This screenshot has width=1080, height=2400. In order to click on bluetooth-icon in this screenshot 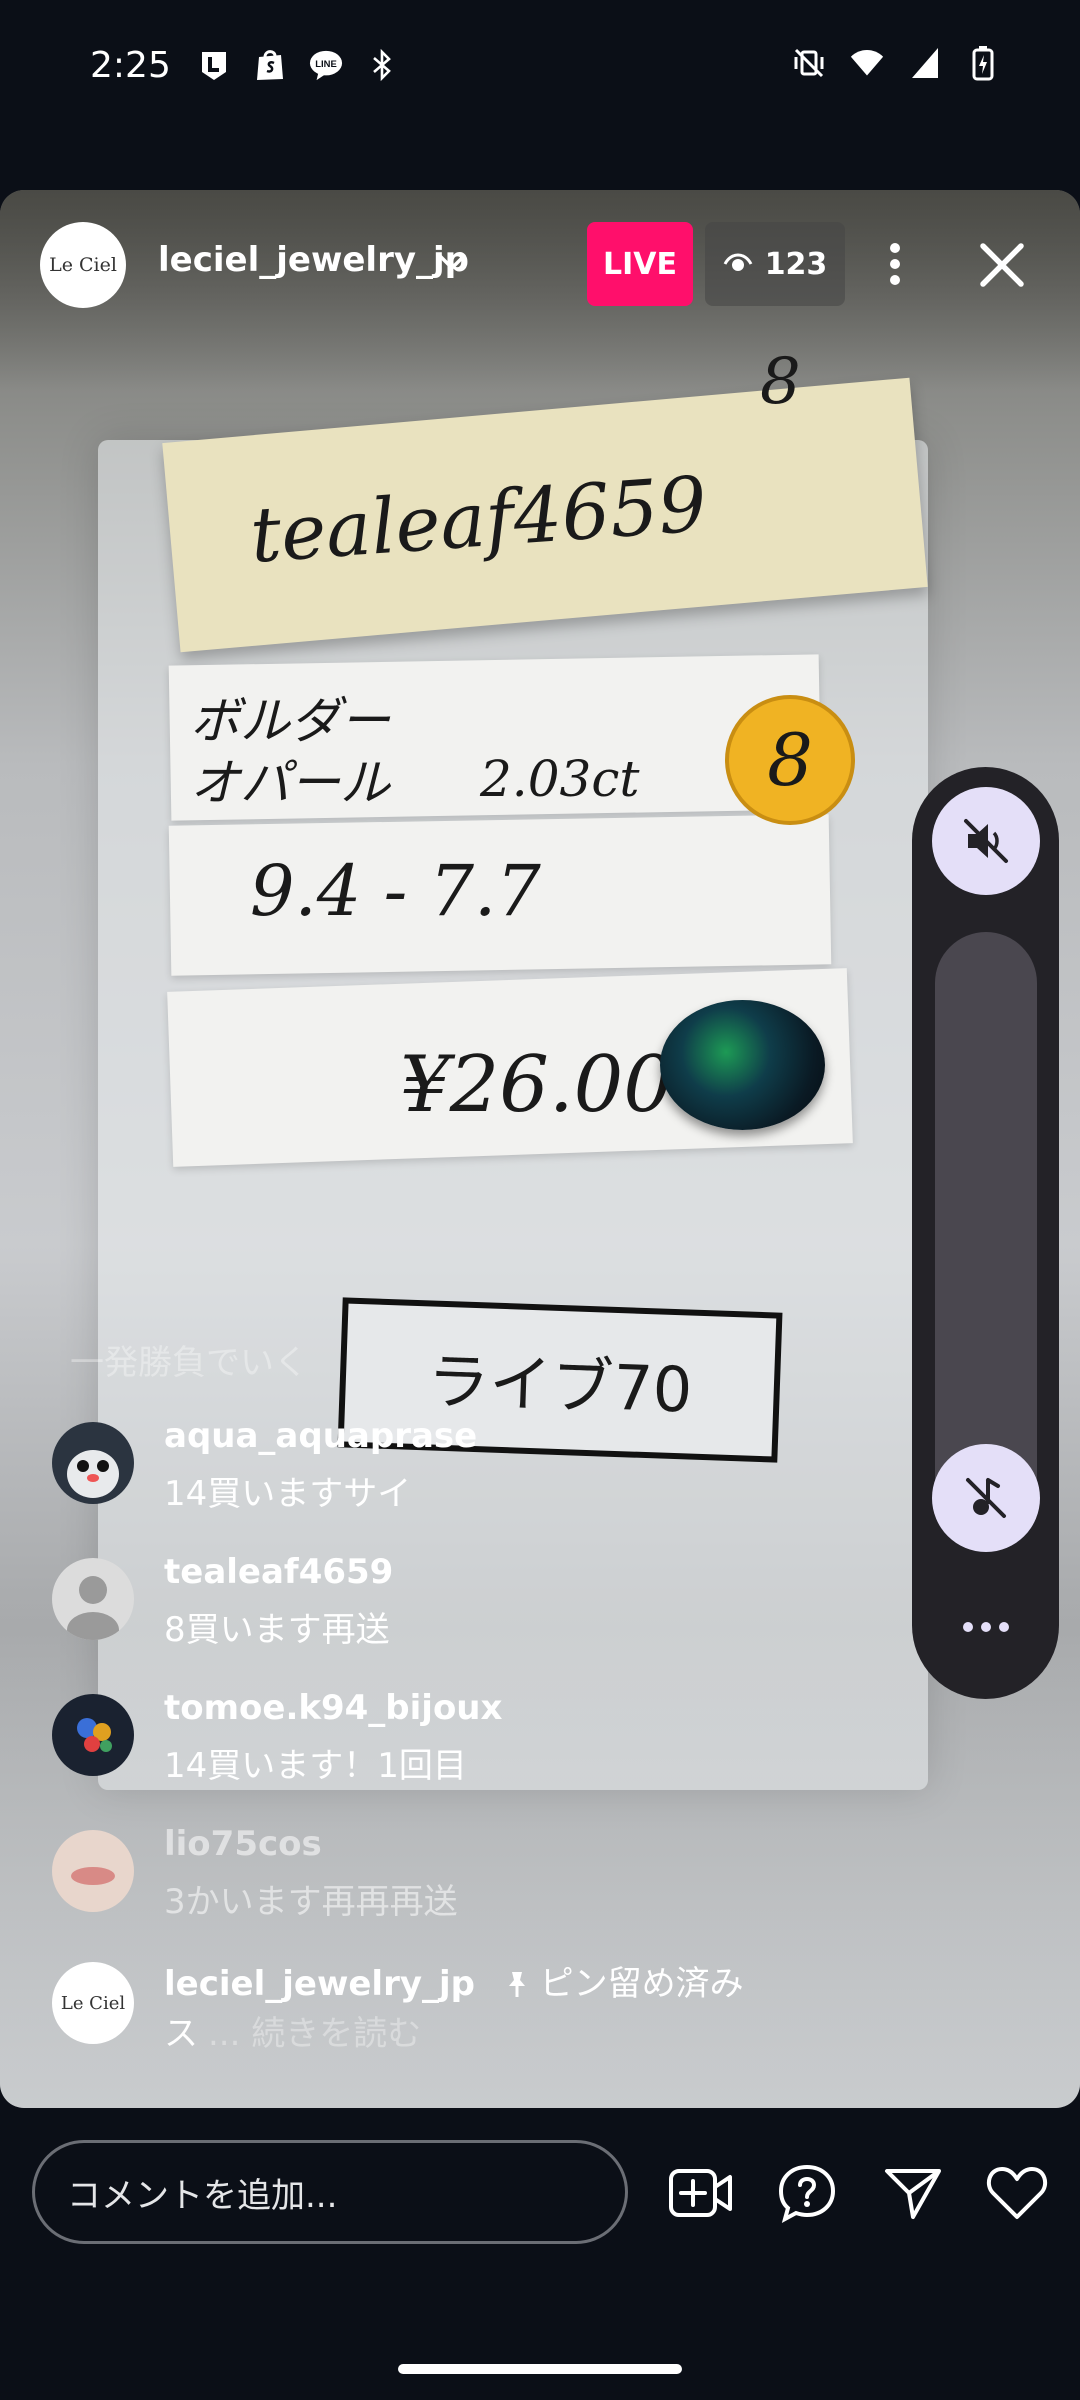, I will do `click(382, 65)`.